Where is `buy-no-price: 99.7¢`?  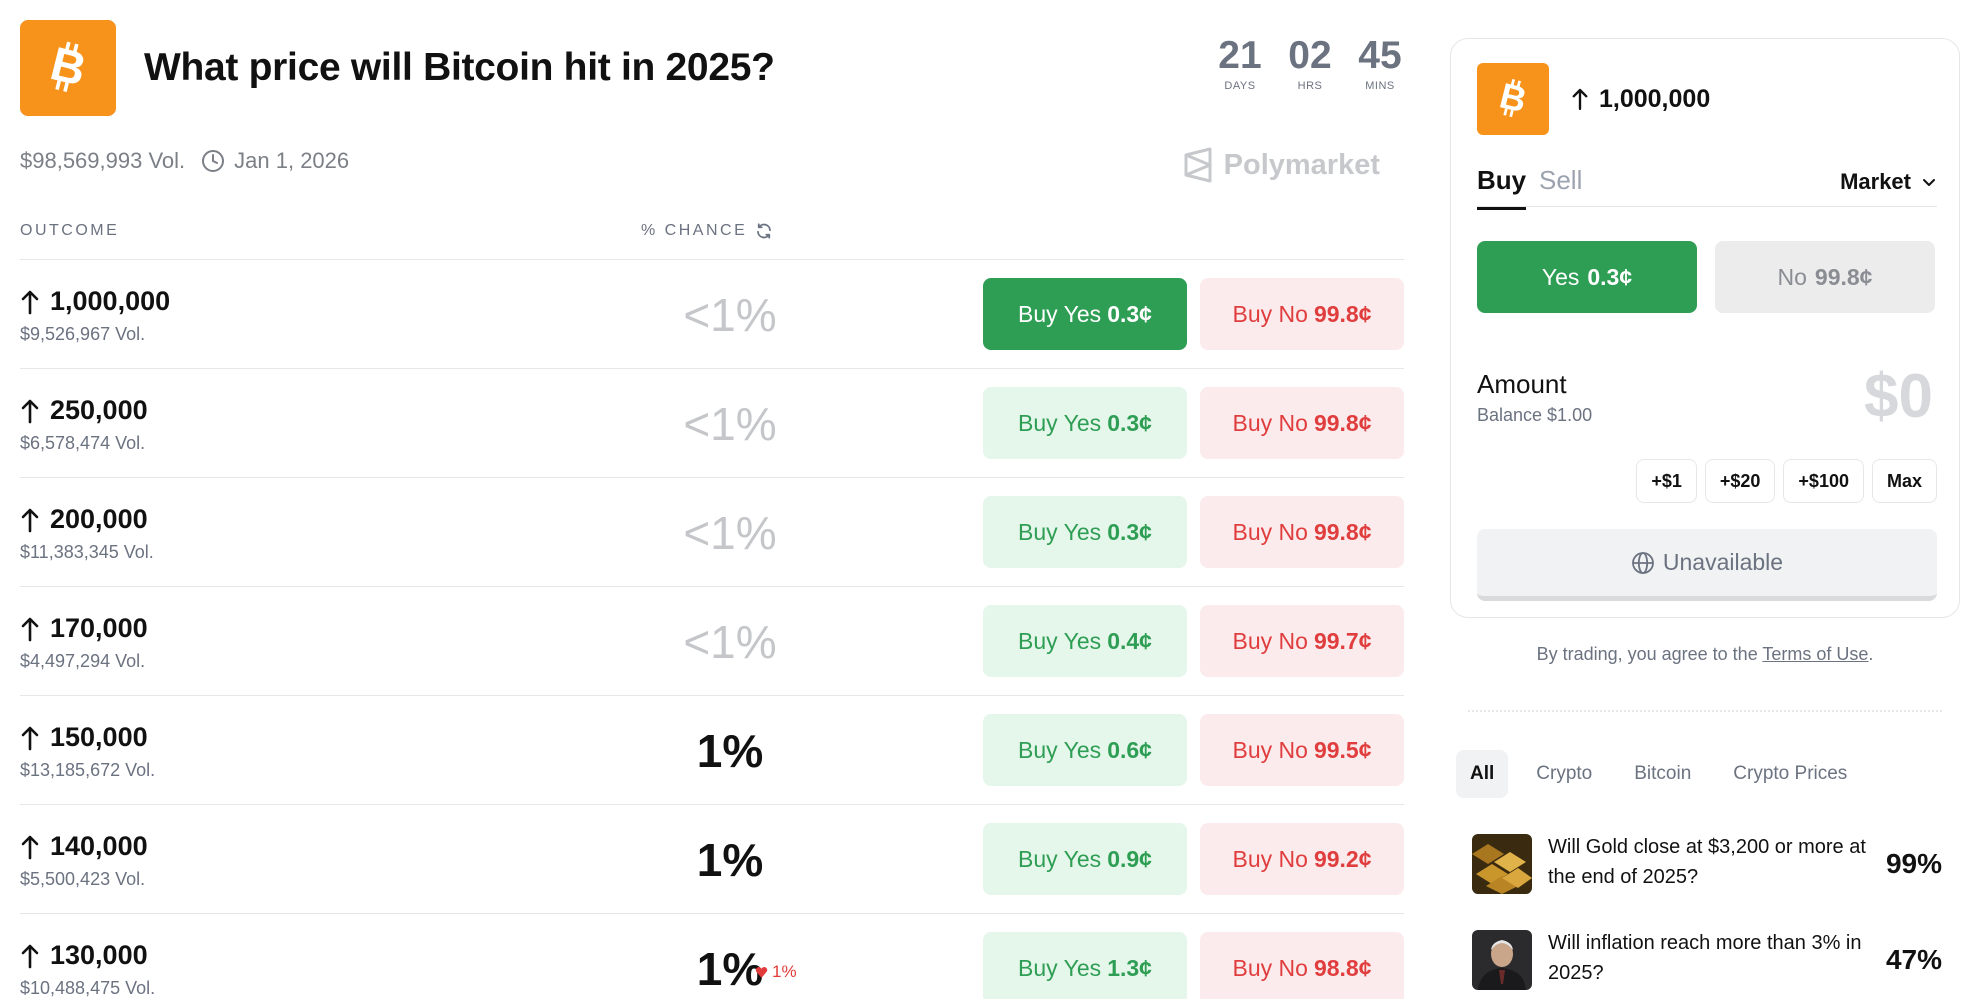 buy-no-price: 99.7¢ is located at coordinates (1342, 640).